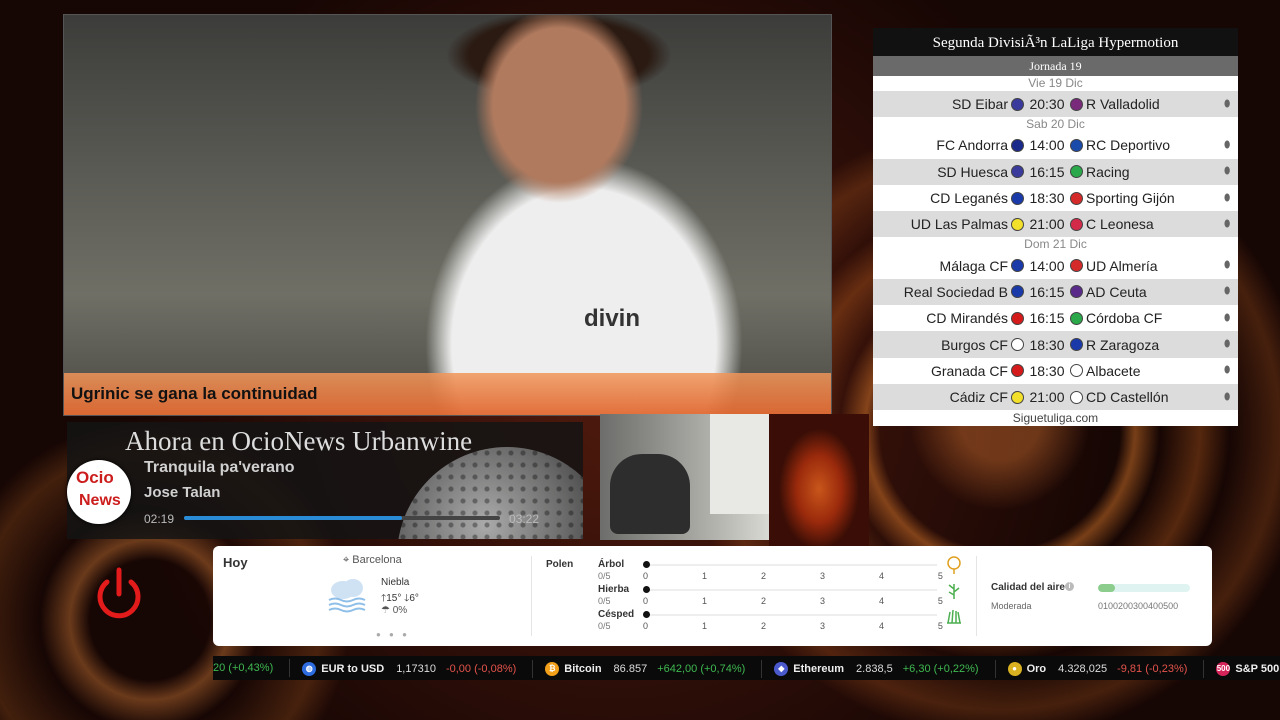  I want to click on pollen-label: Polen, so click(560, 564).